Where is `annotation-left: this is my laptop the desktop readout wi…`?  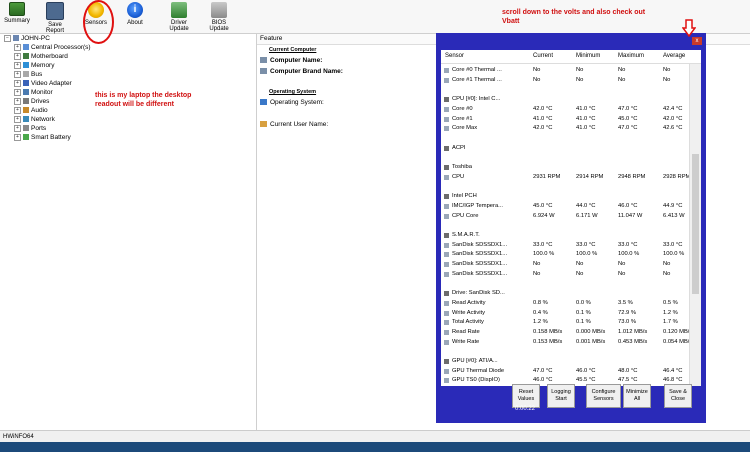 annotation-left: this is my laptop the desktop readout wi… is located at coordinates (143, 100).